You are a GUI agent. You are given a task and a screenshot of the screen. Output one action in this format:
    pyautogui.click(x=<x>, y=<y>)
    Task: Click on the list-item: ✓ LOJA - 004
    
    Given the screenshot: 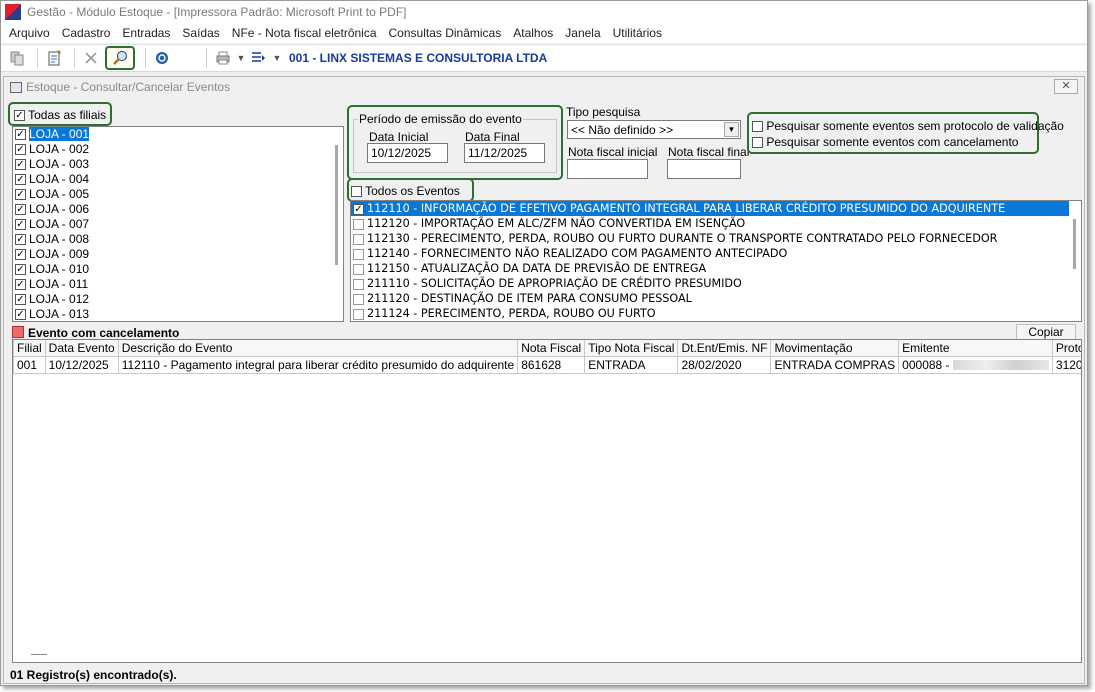 What is the action you would take?
    pyautogui.click(x=178, y=179)
    